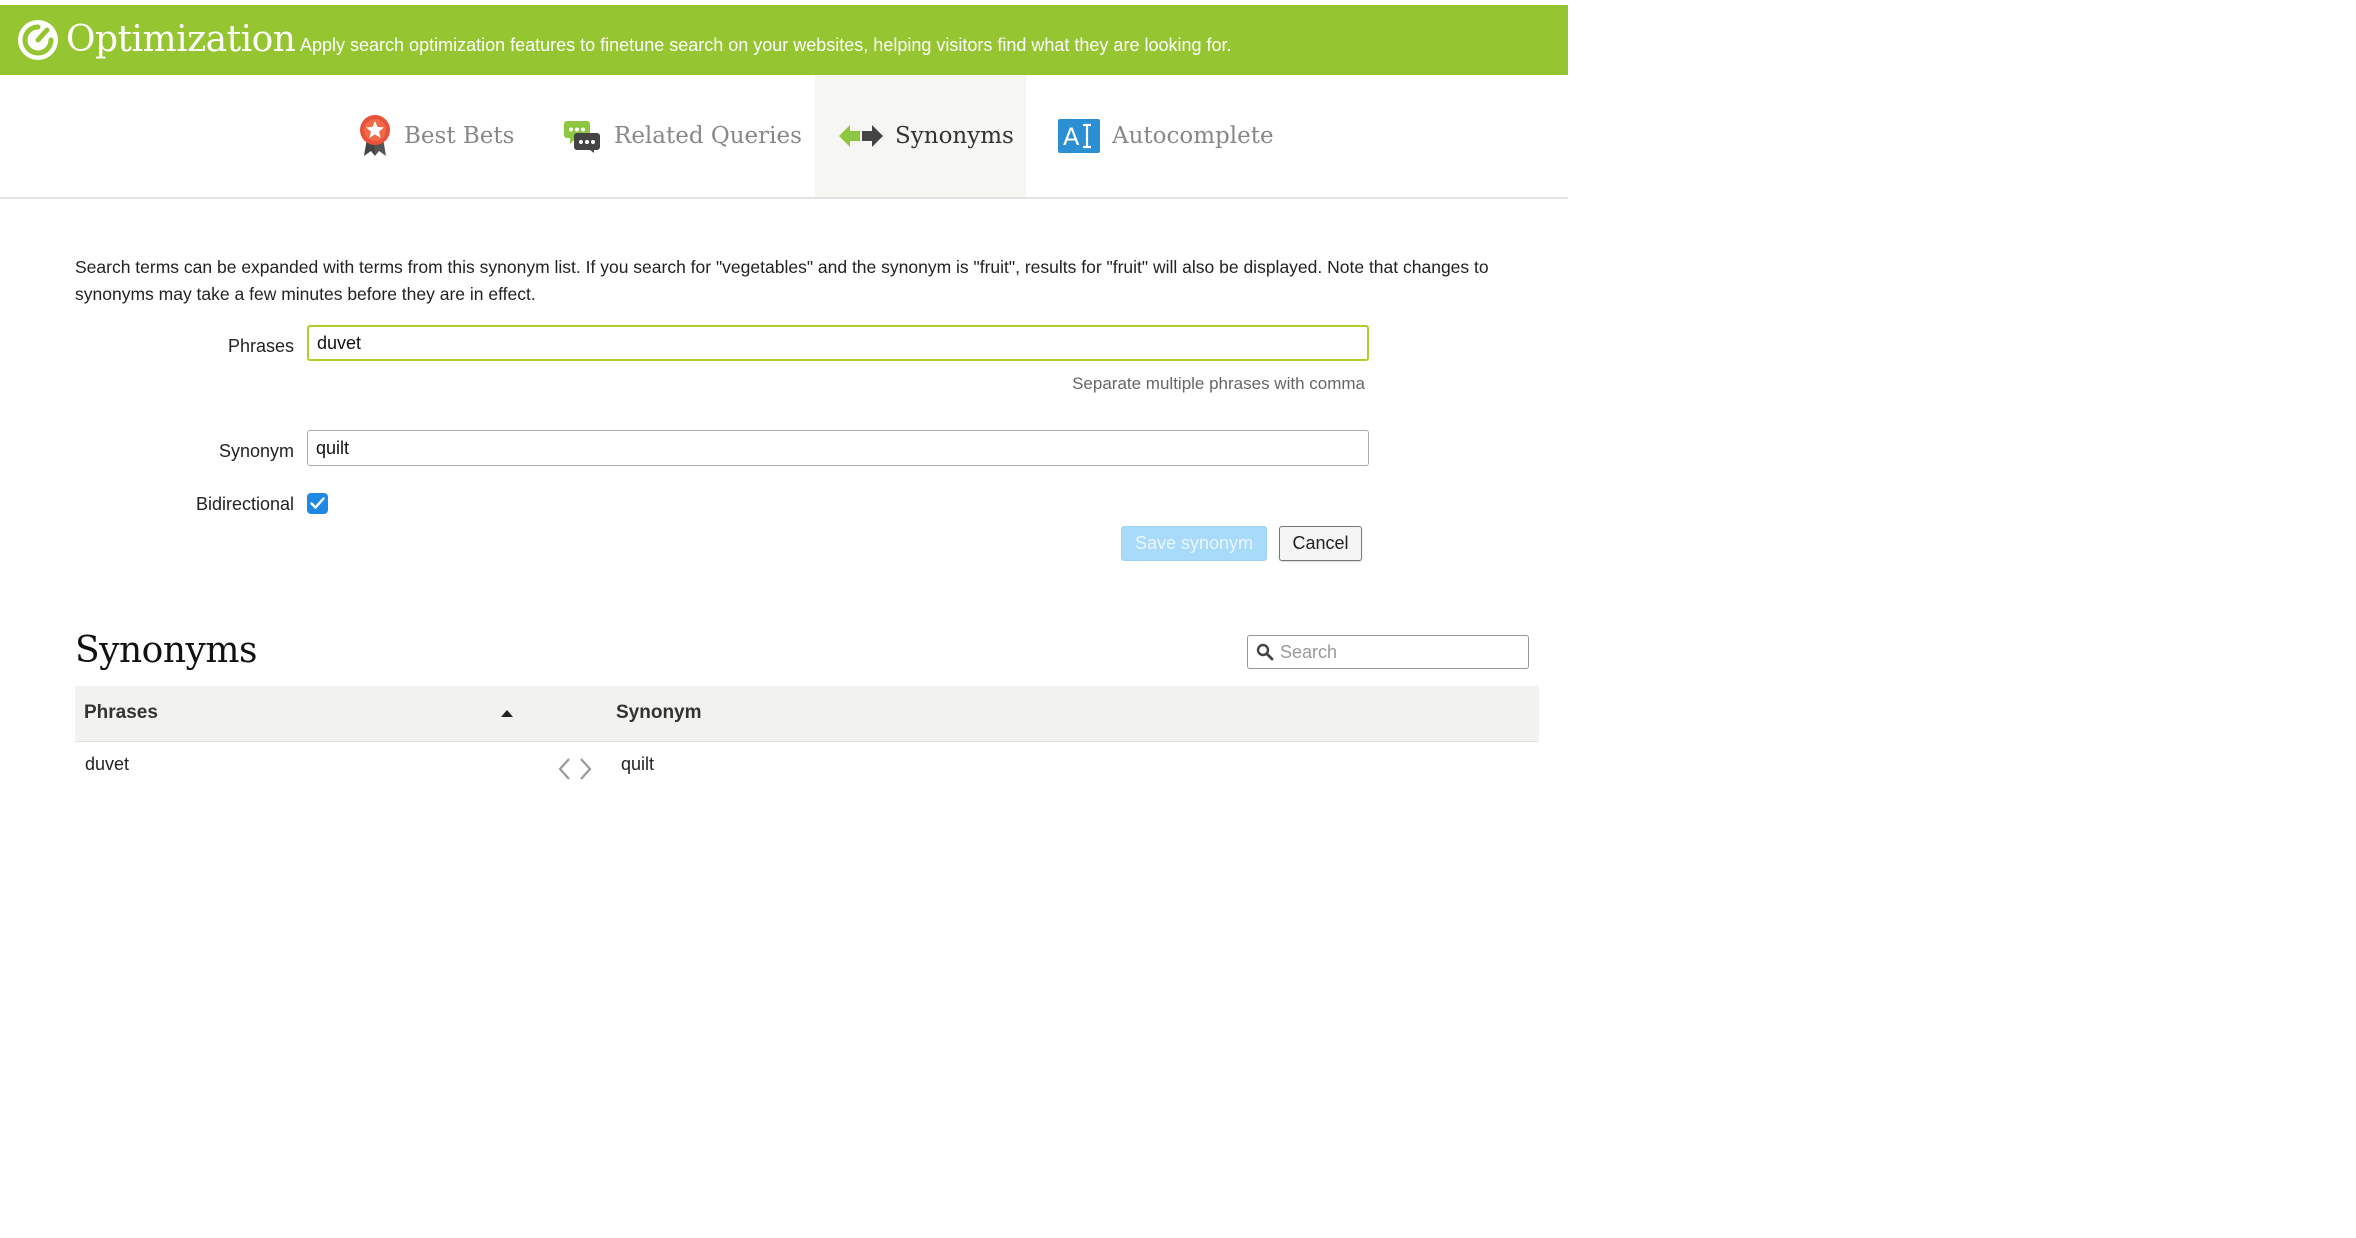 The width and height of the screenshot is (2356, 1238). I want to click on save-synonym-button: Save synonym, so click(1194, 543).